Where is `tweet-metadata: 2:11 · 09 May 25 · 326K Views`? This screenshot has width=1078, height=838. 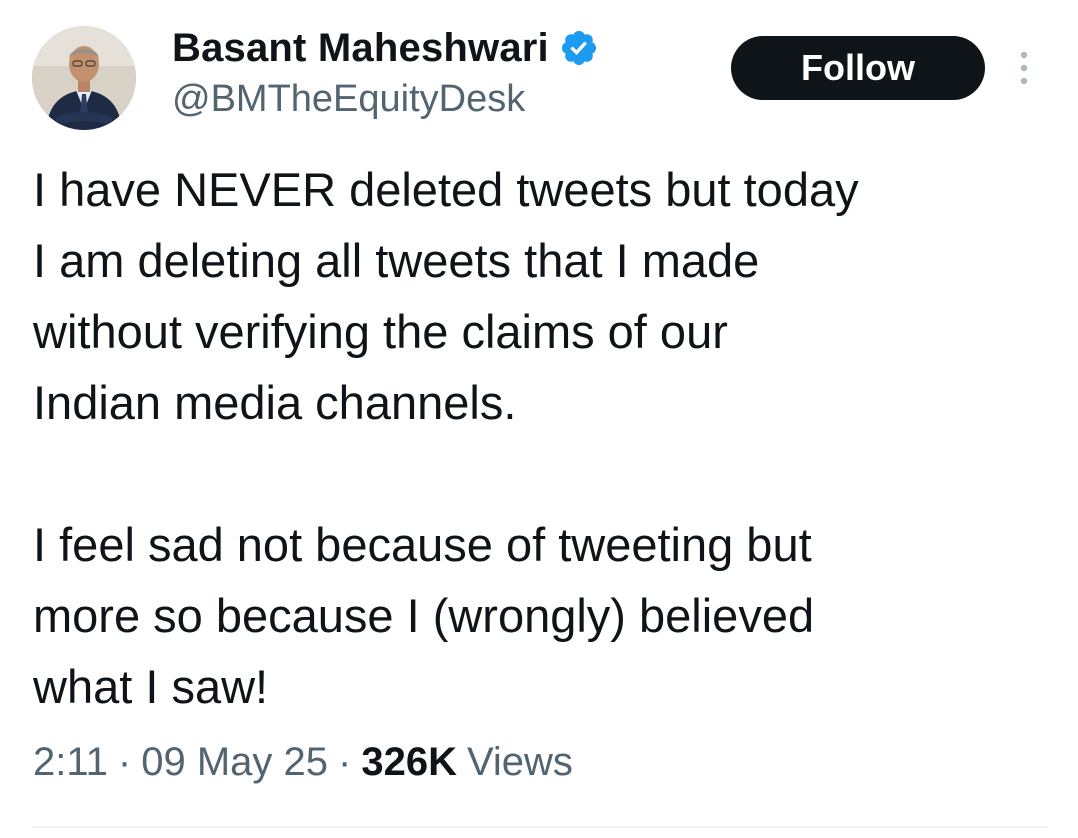 tweet-metadata: 2:11 · 09 May 25 · 326K Views is located at coordinates (303, 762).